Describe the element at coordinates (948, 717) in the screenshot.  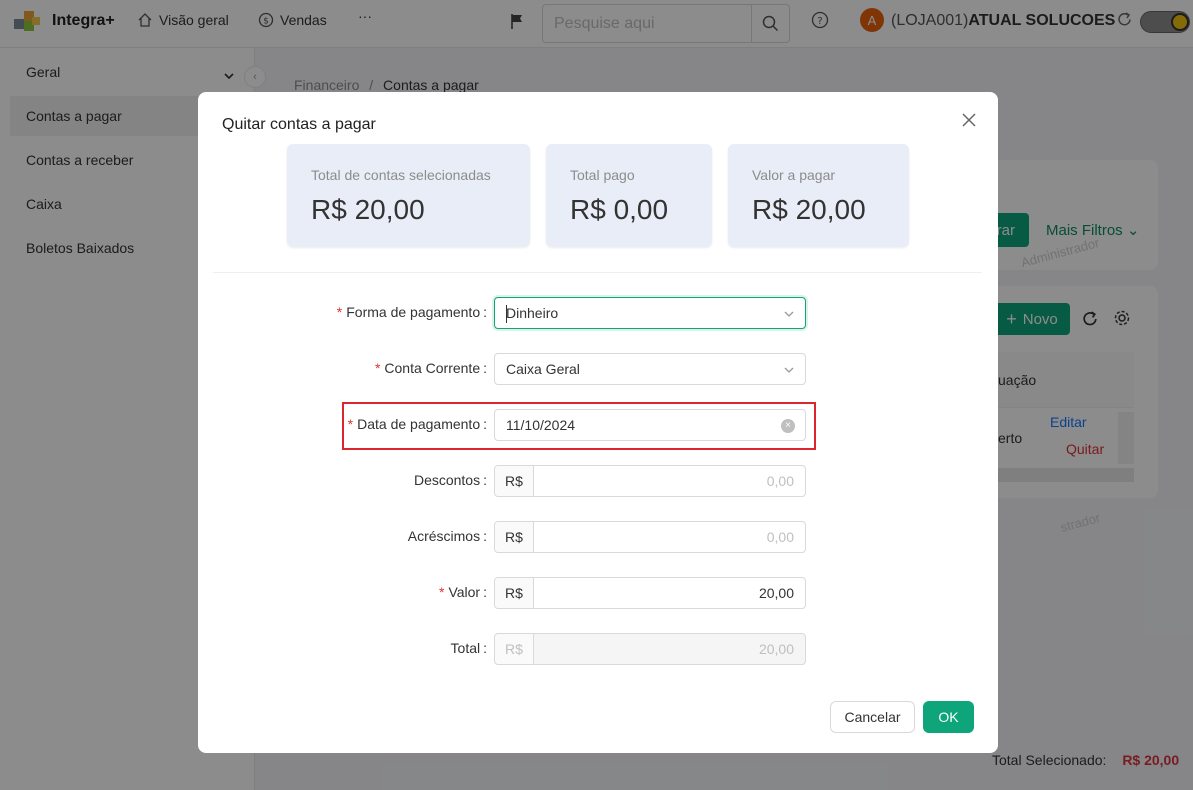
I see `ok-button: OK` at that location.